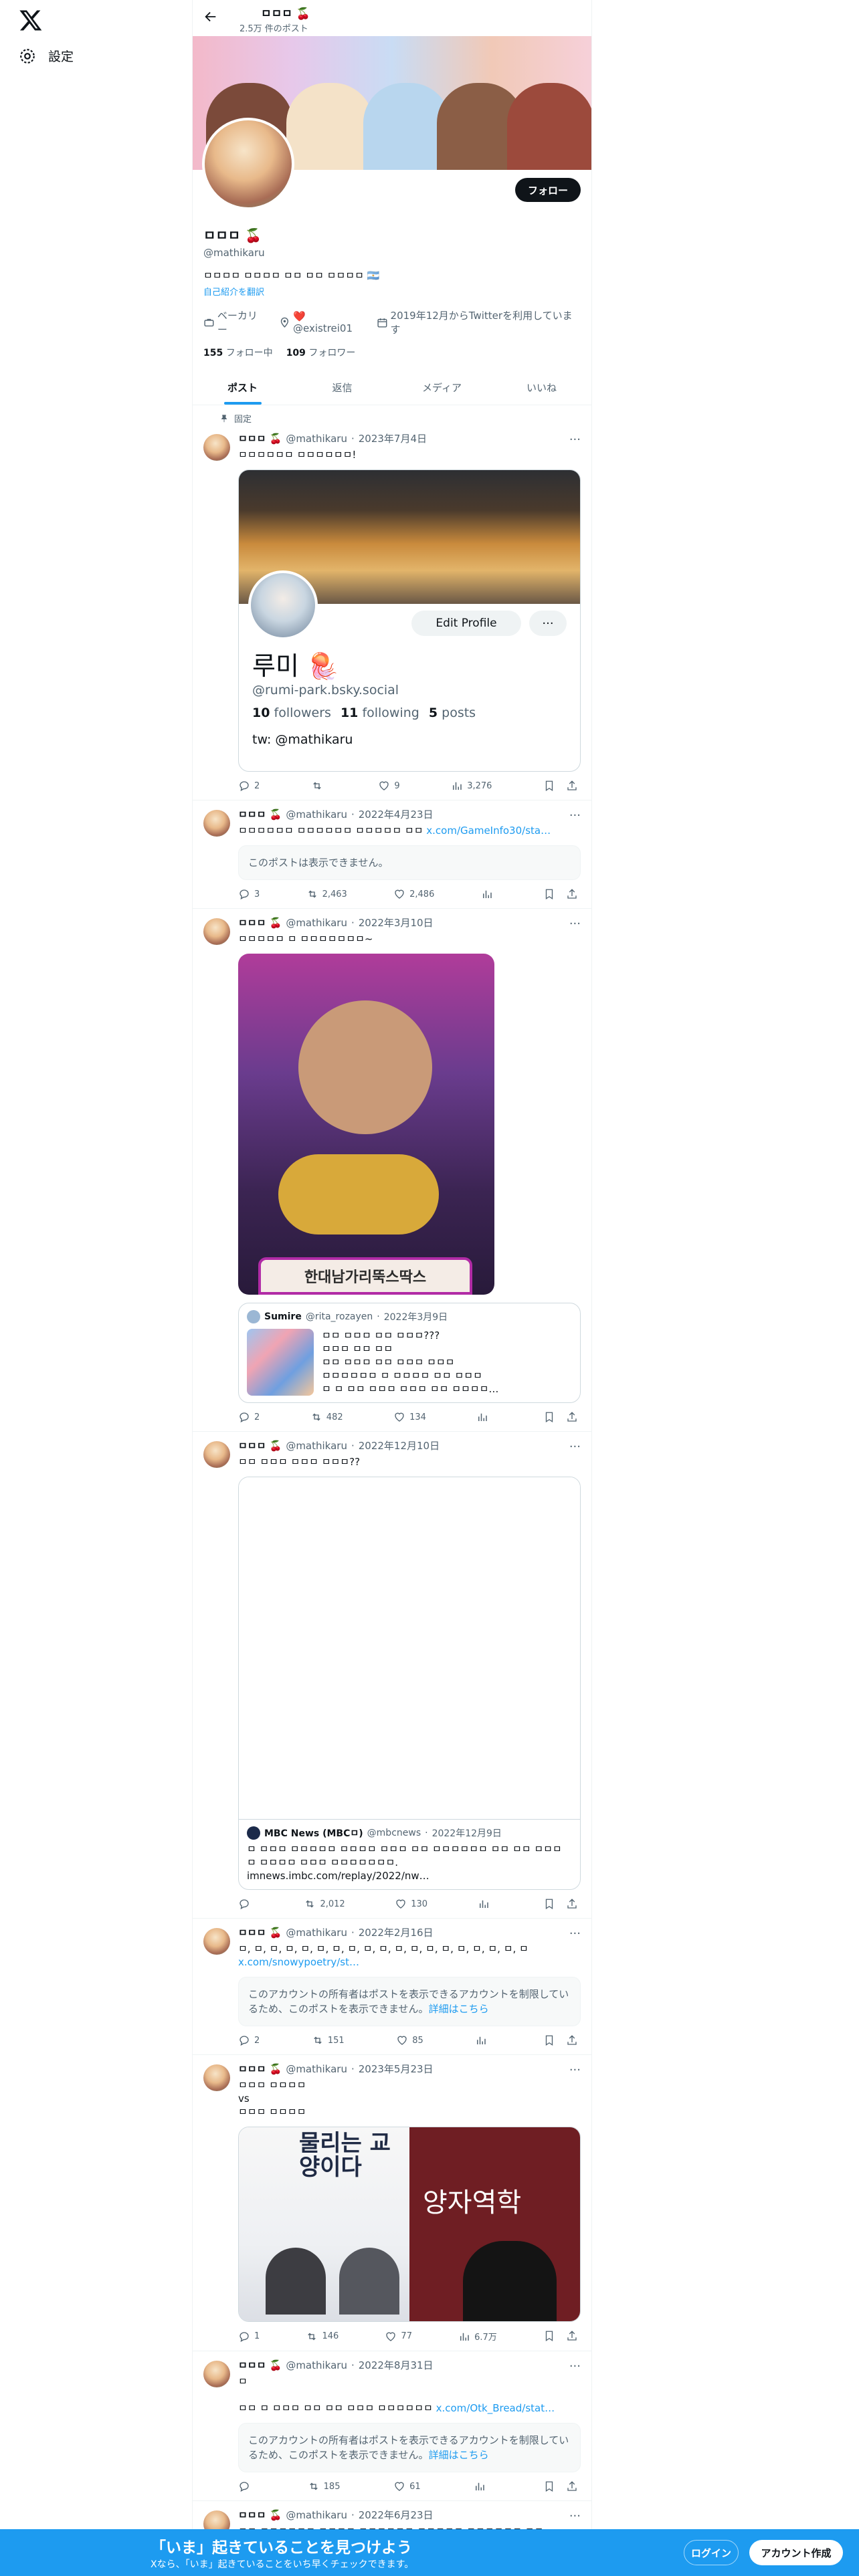 This screenshot has height=2576, width=859. What do you see at coordinates (342, 388) in the screenshot?
I see `tab-replies: 返信` at bounding box center [342, 388].